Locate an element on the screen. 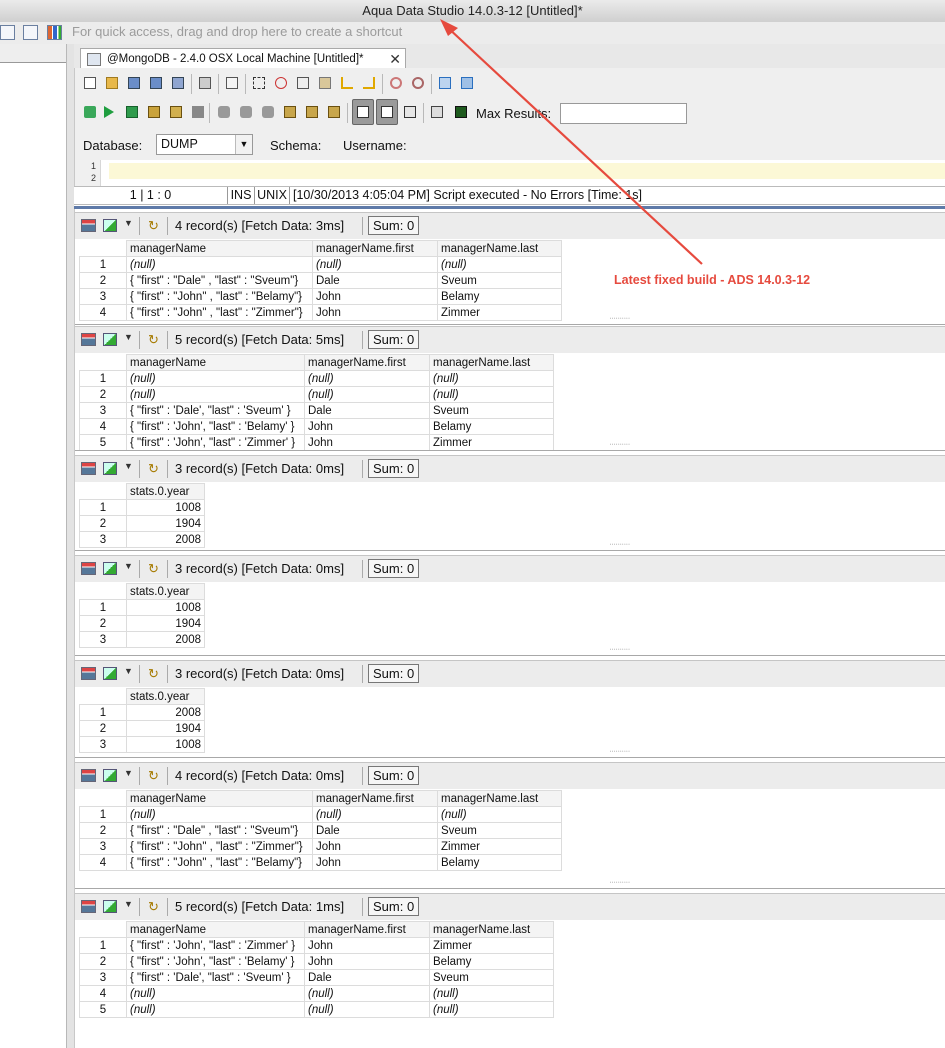 Image resolution: width=945 pixels, height=1048 pixels. grid-cell: 1008 is located at coordinates (165, 507).